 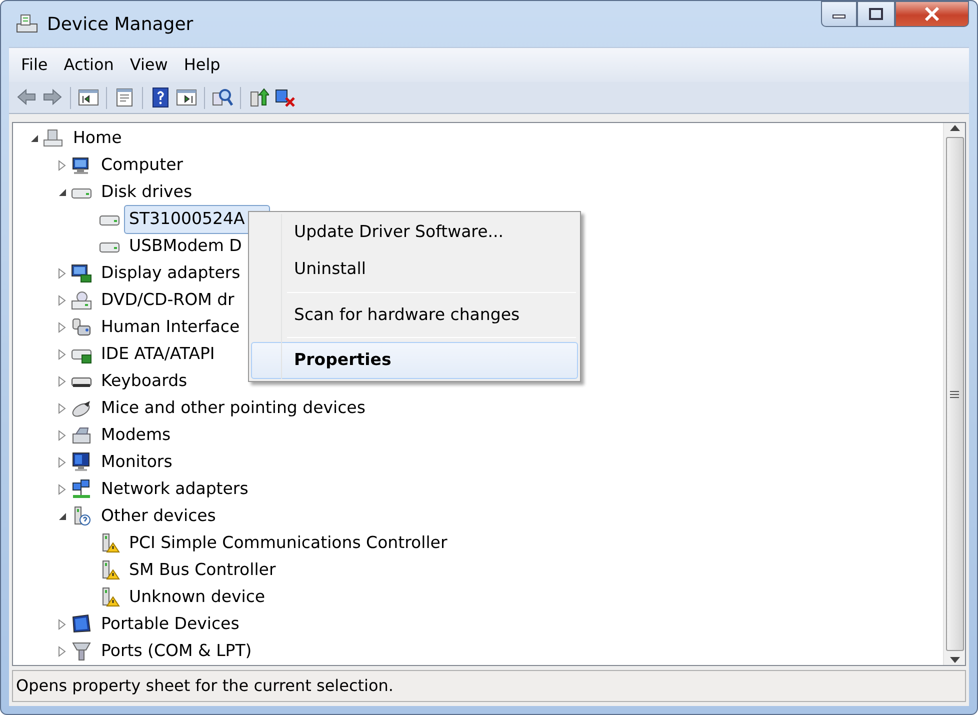 I want to click on menu-item: Action, so click(x=89, y=65).